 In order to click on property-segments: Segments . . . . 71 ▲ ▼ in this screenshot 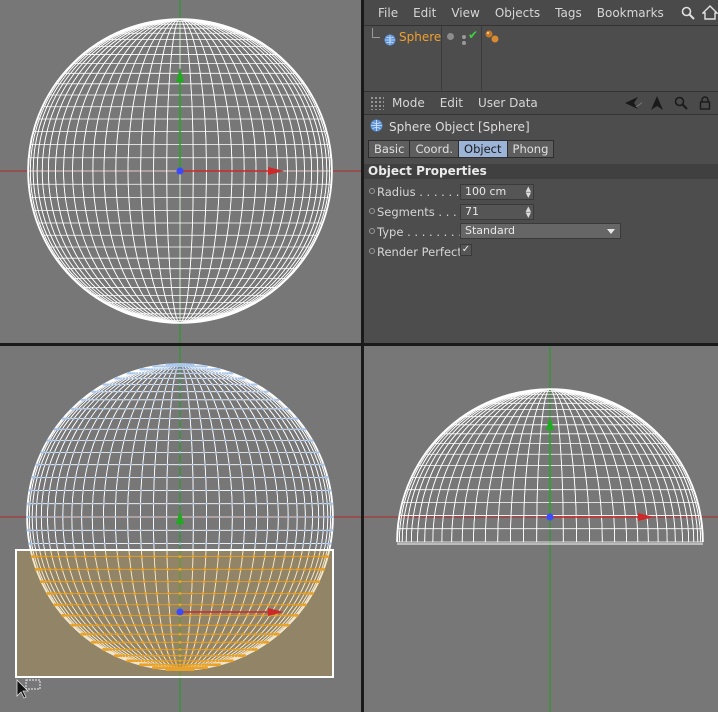, I will do `click(541, 212)`.